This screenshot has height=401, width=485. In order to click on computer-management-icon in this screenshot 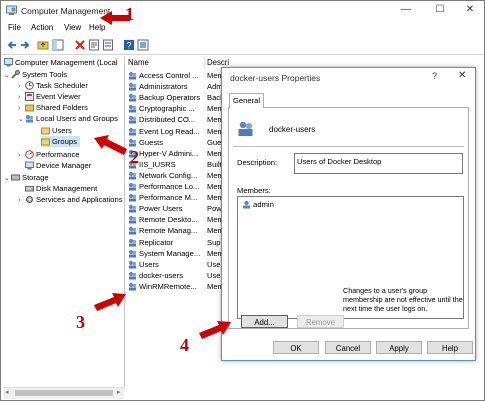, I will do `click(11, 10)`.